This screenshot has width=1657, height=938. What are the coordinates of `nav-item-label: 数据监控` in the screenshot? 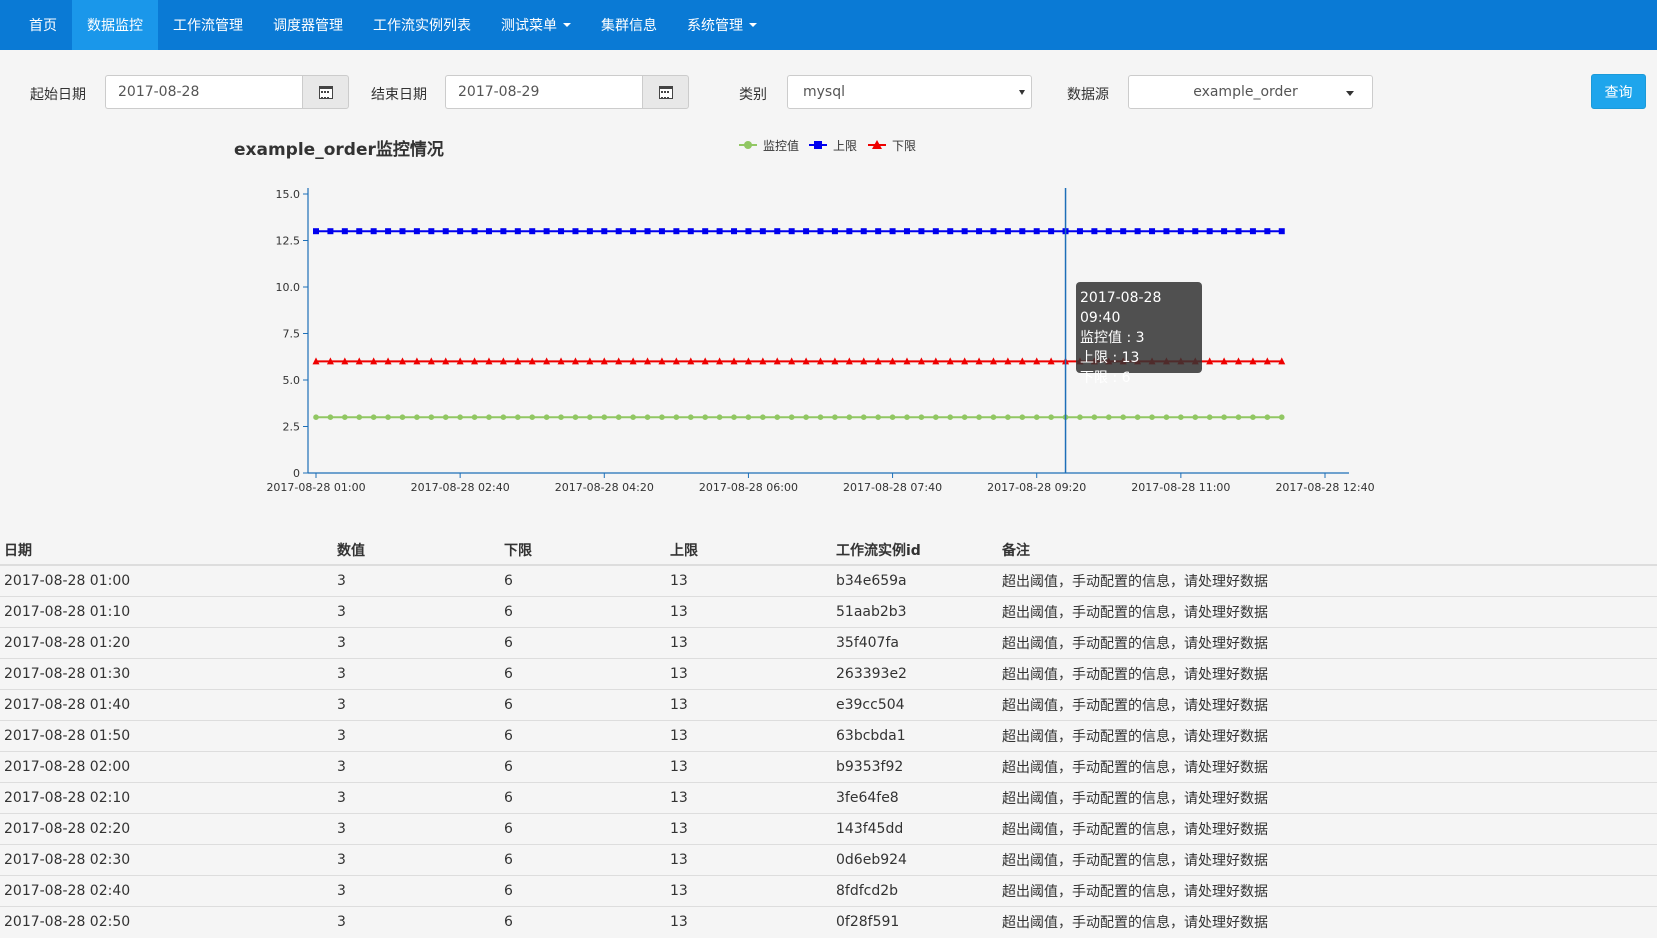 It's located at (115, 26).